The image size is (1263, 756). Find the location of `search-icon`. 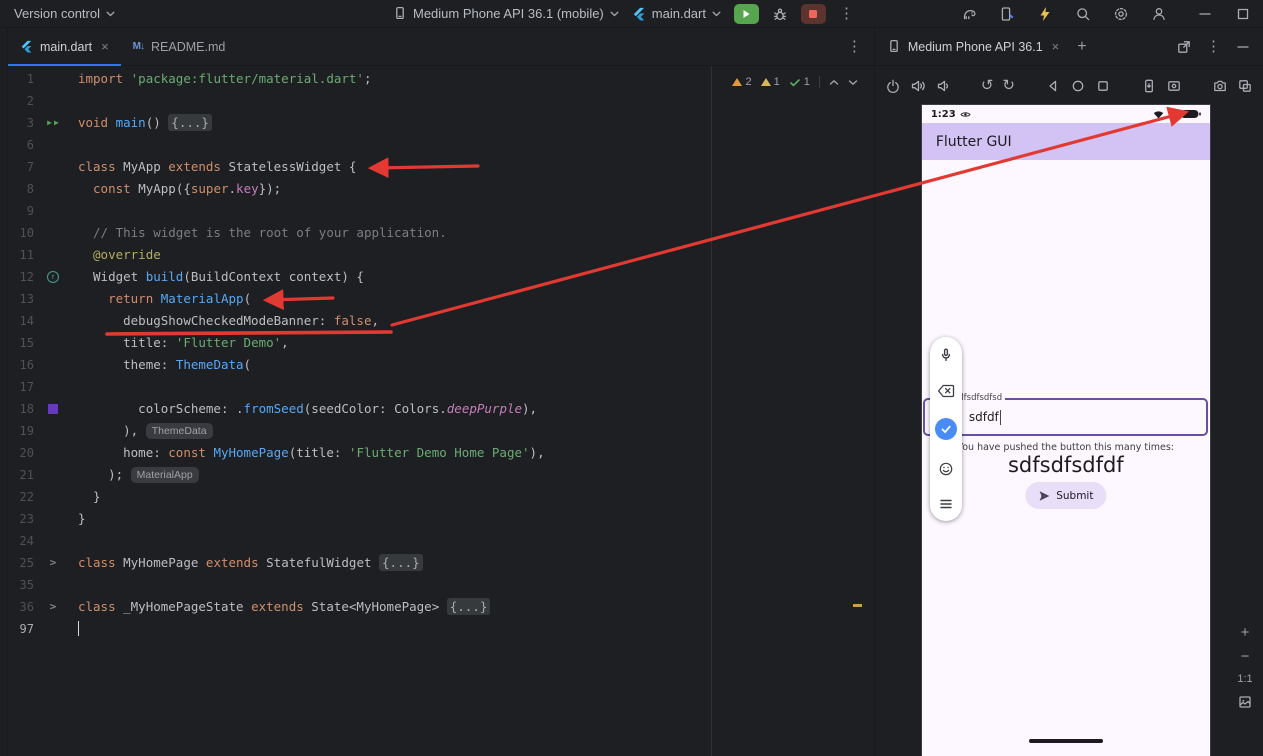

search-icon is located at coordinates (1083, 14).